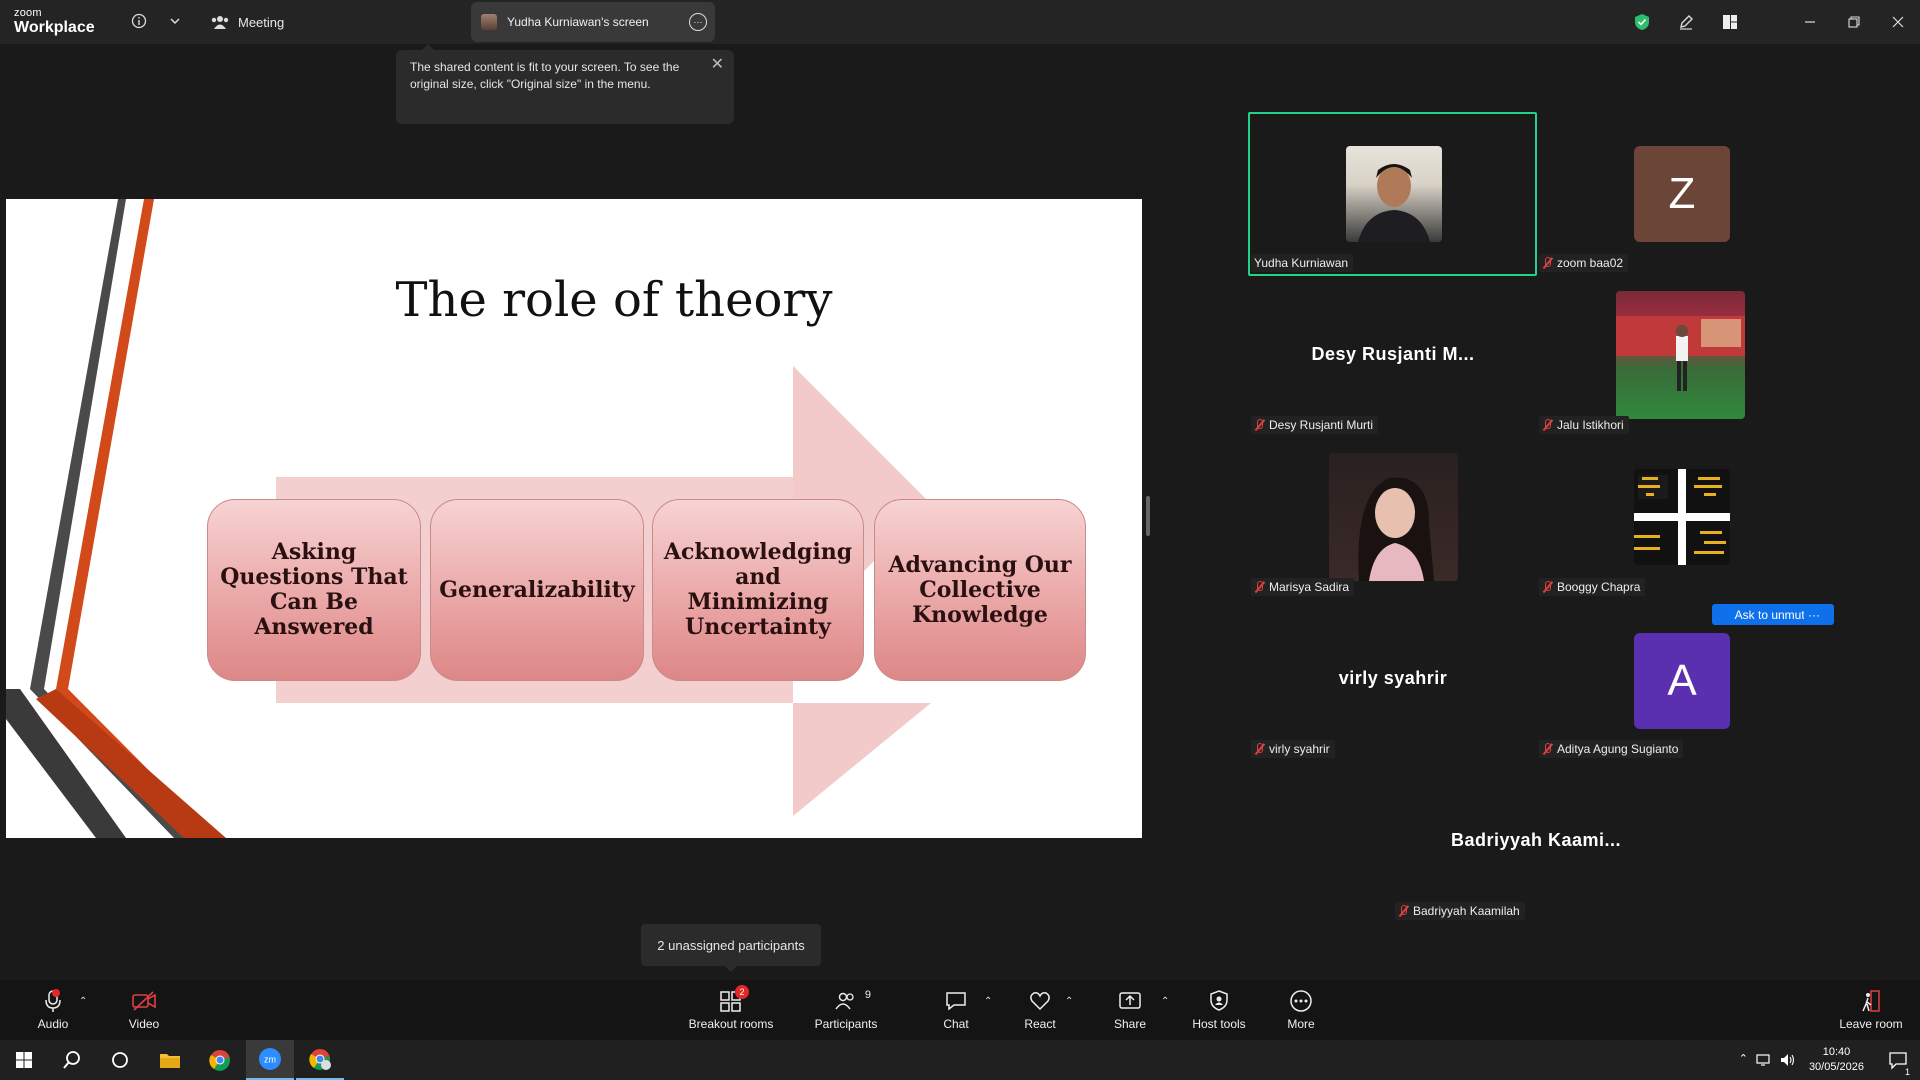  What do you see at coordinates (1590, 263) in the screenshot?
I see `participant-name: zoom baa02` at bounding box center [1590, 263].